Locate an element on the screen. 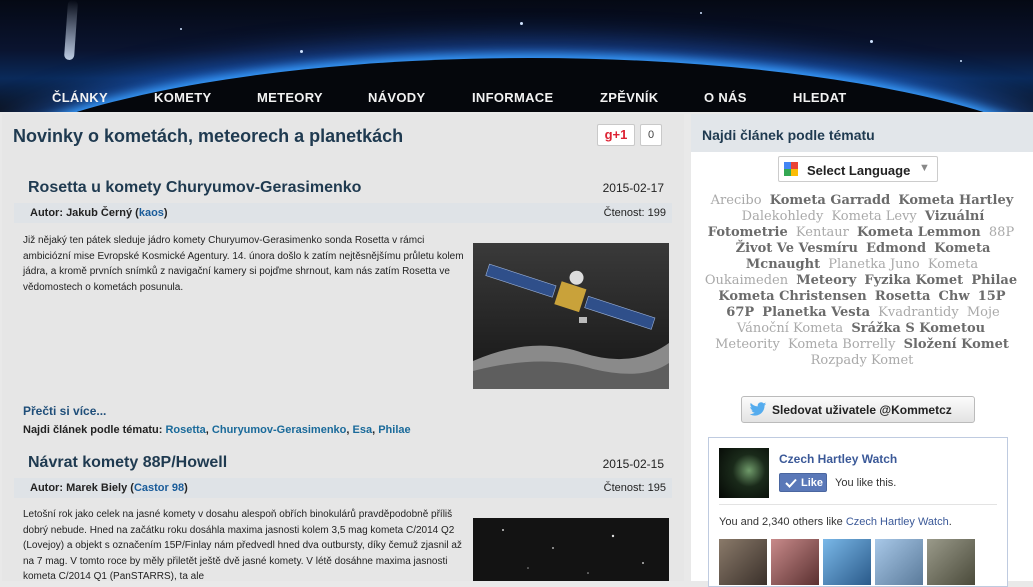  tag-cloud-link: Fyzika Komet is located at coordinates (913, 280).